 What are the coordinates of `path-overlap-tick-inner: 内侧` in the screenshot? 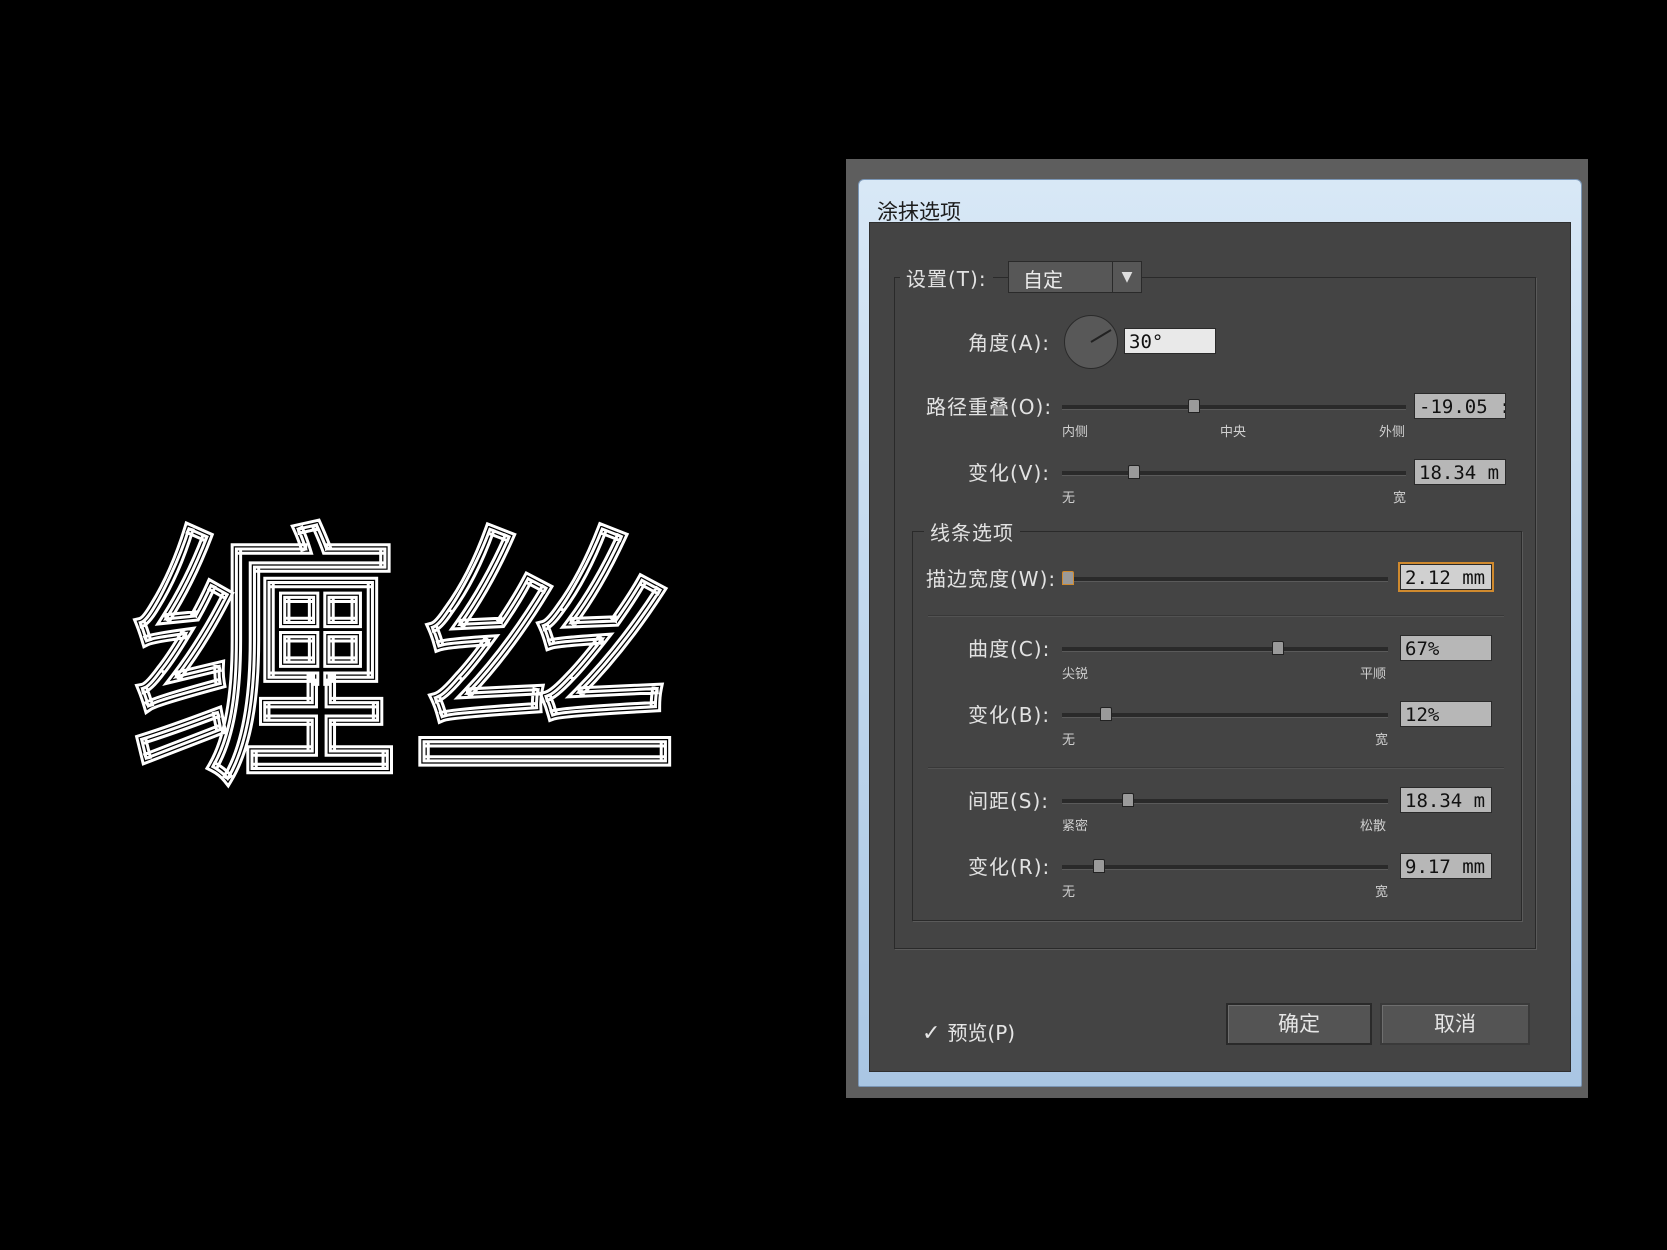 It's located at (1075, 432).